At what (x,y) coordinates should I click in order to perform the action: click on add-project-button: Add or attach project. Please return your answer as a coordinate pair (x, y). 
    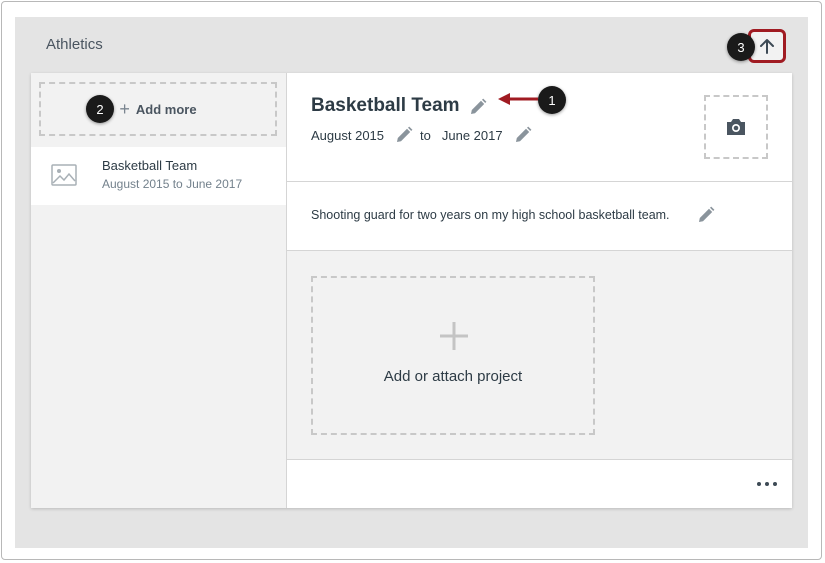
    Looking at the image, I should click on (453, 355).